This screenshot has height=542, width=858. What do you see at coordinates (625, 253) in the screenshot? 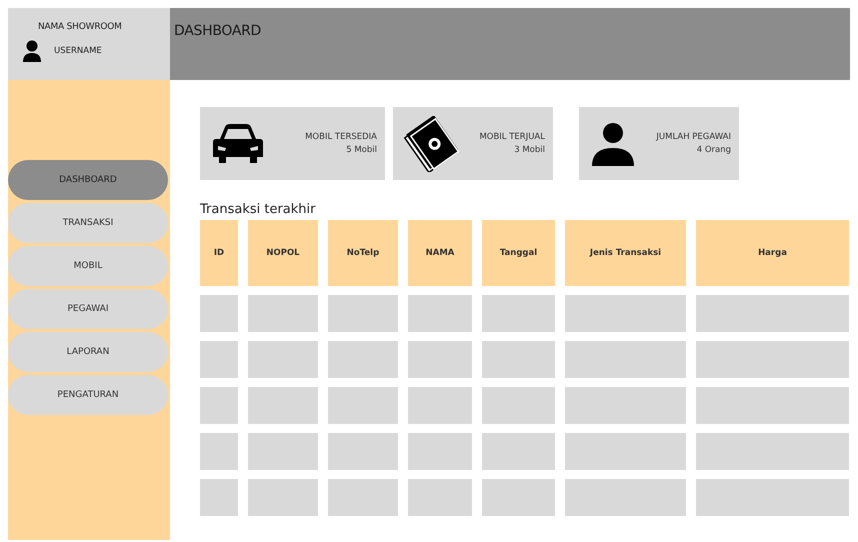
I see `column-header: Jenis Transaksi` at bounding box center [625, 253].